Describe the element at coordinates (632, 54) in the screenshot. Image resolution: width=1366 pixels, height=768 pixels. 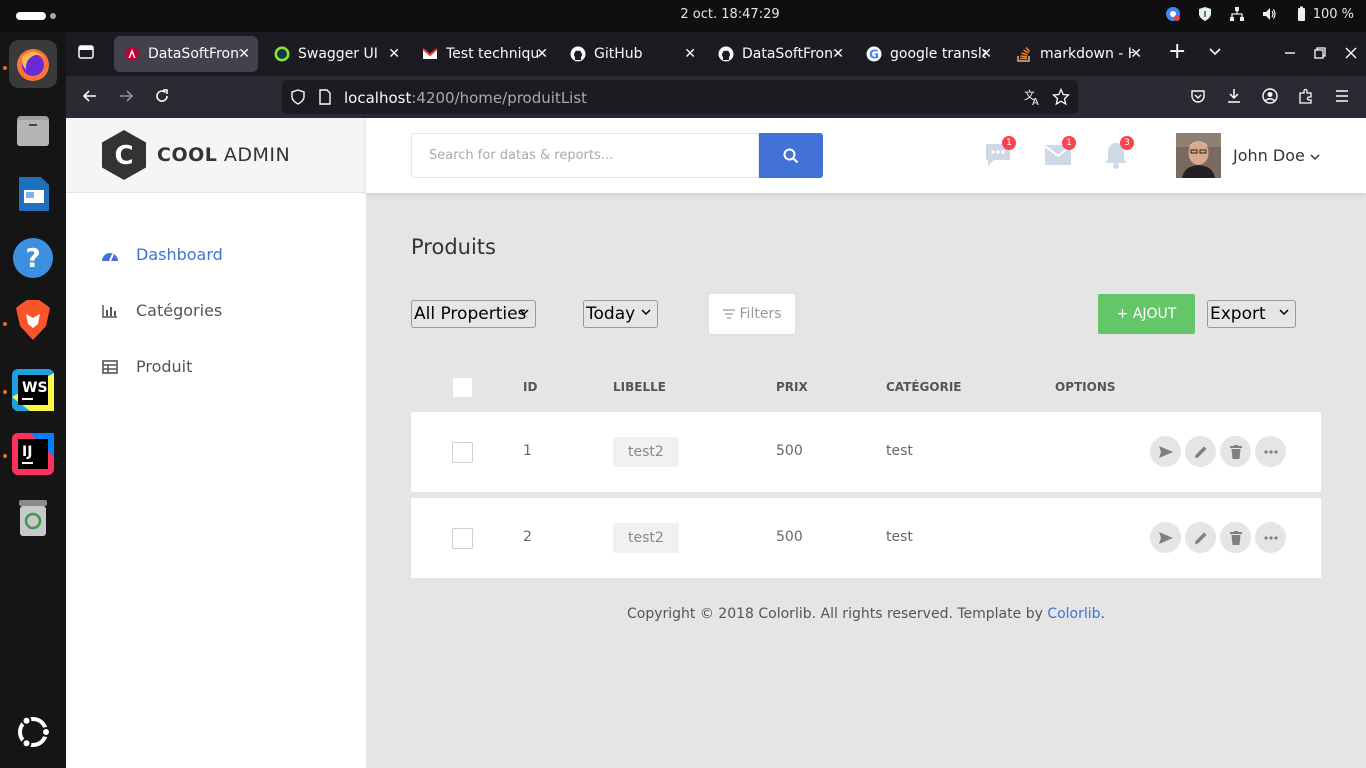
I see `tab-github: GitHub ✕` at that location.